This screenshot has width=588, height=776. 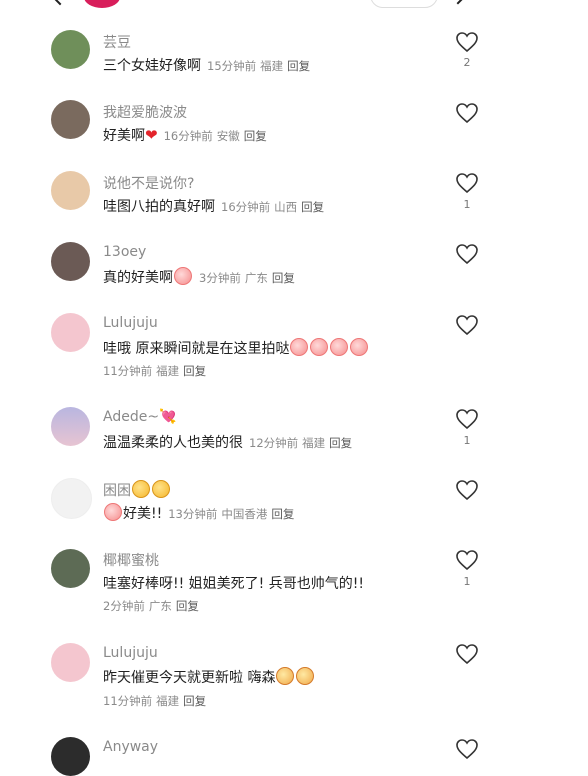 I want to click on comment-text-line: 昨天催更今天就更新啦 嗨森, so click(x=209, y=677).